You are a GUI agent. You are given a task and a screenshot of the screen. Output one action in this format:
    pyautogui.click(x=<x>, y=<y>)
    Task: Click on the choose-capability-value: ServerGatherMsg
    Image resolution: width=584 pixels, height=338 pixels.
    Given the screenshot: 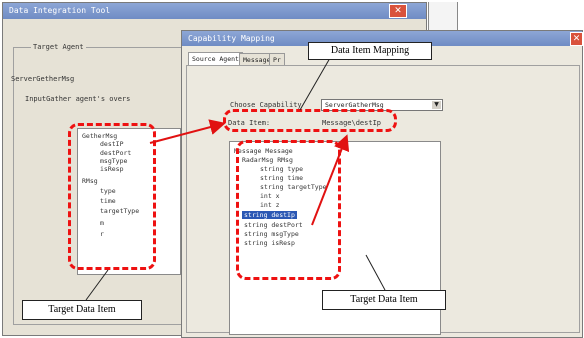 What is the action you would take?
    pyautogui.click(x=354, y=105)
    